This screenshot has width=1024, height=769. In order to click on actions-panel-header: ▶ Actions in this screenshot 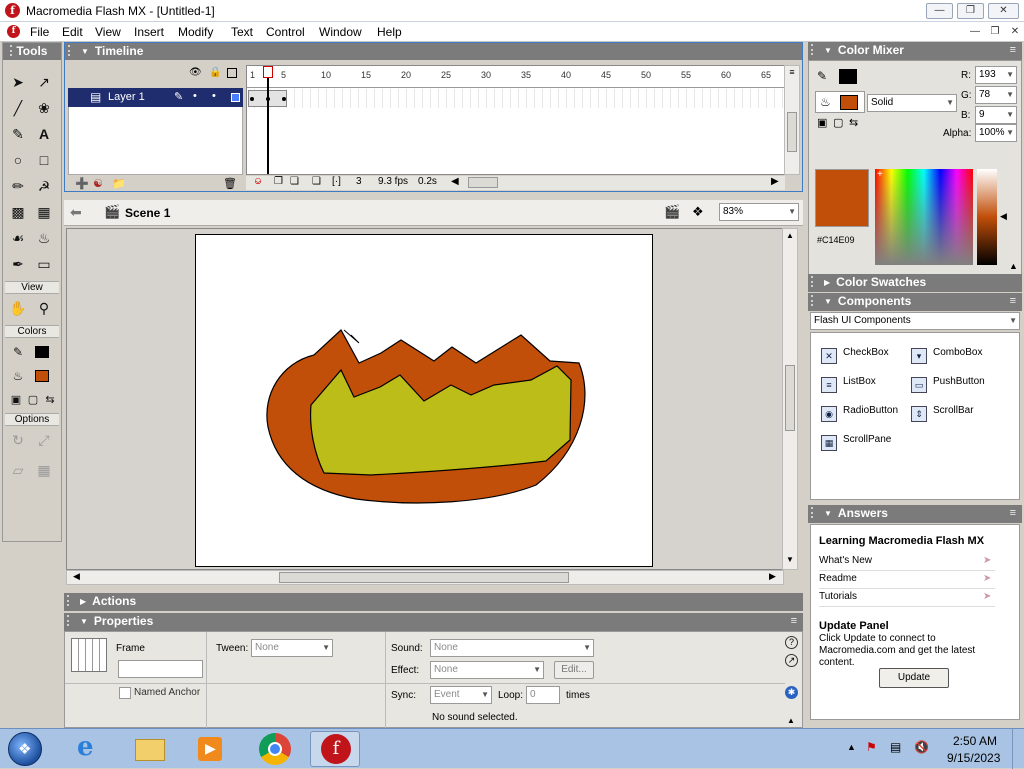, I will do `click(433, 602)`.